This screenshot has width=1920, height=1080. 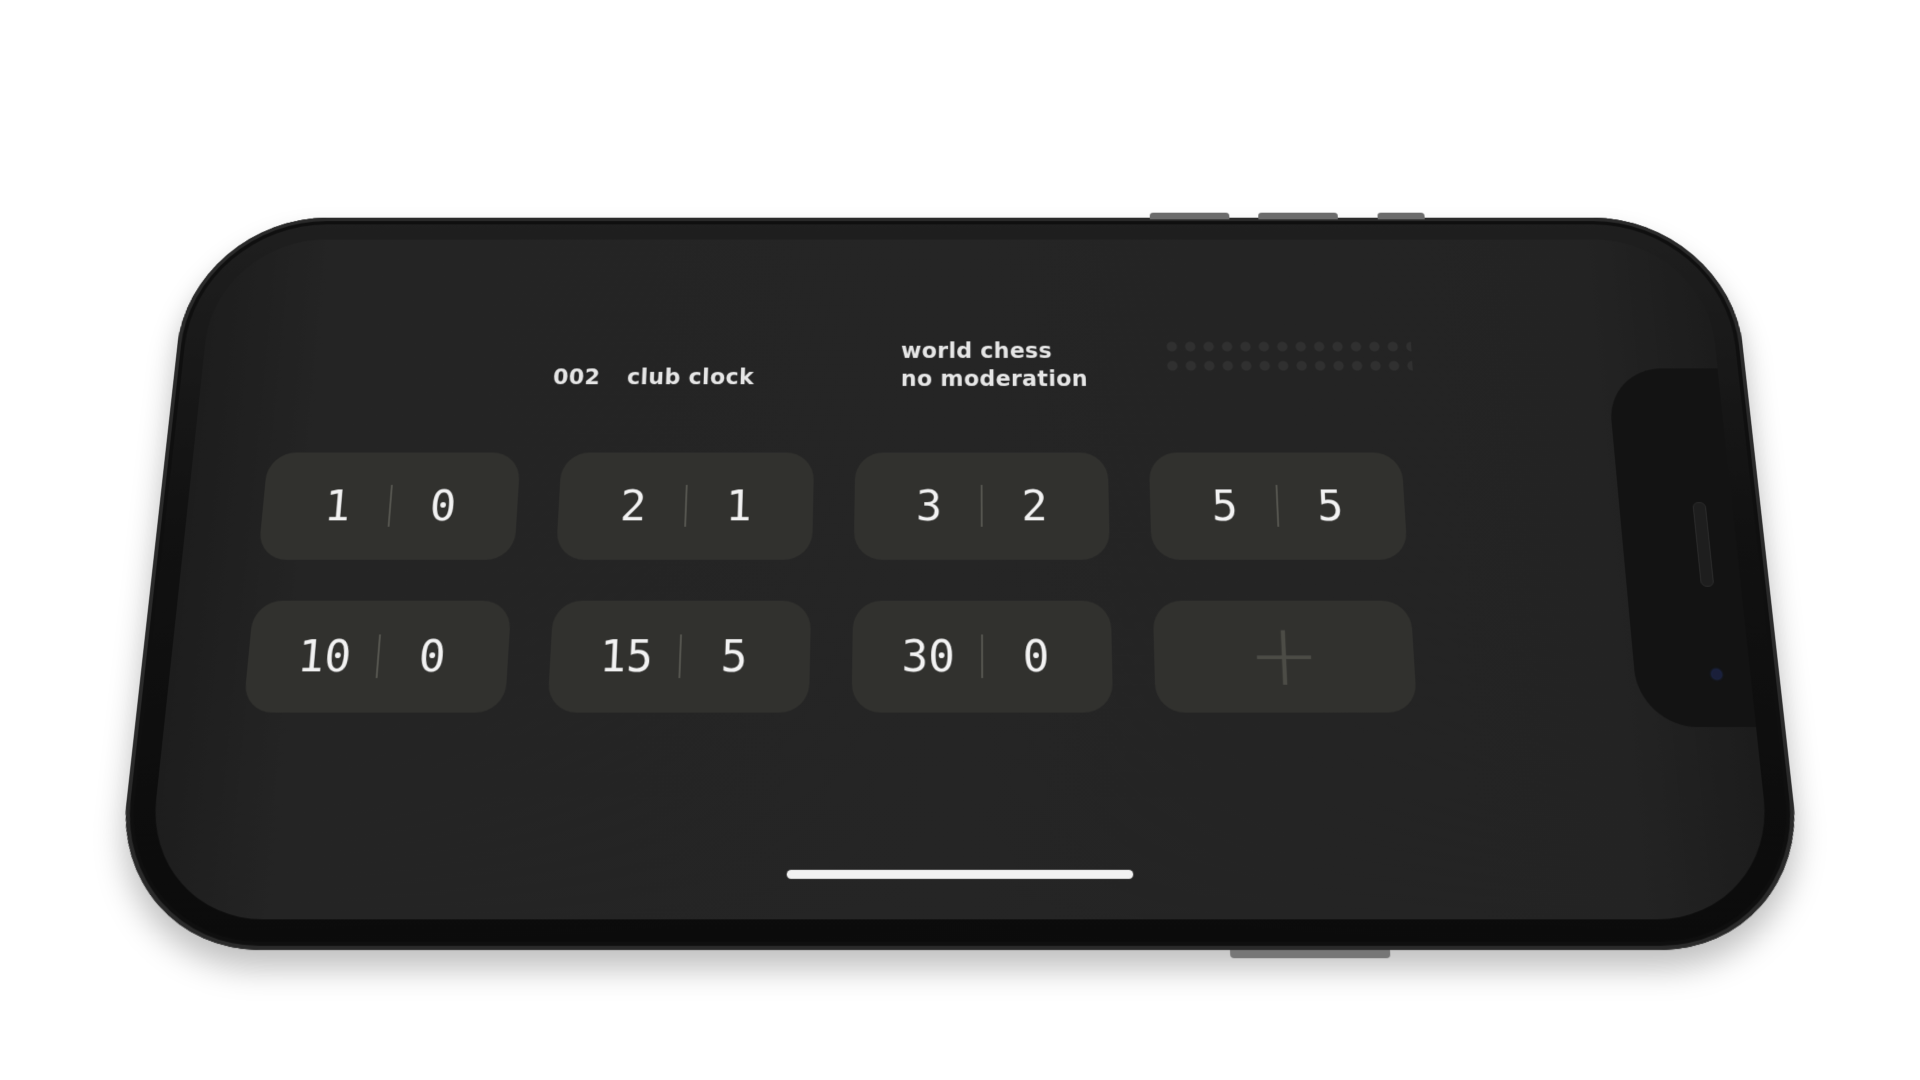 I want to click on preset-10-0-button: 10 0, so click(x=377, y=657).